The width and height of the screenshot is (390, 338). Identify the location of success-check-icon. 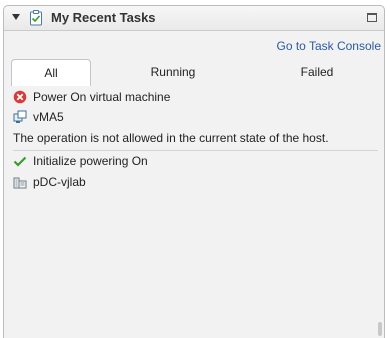
(20, 161).